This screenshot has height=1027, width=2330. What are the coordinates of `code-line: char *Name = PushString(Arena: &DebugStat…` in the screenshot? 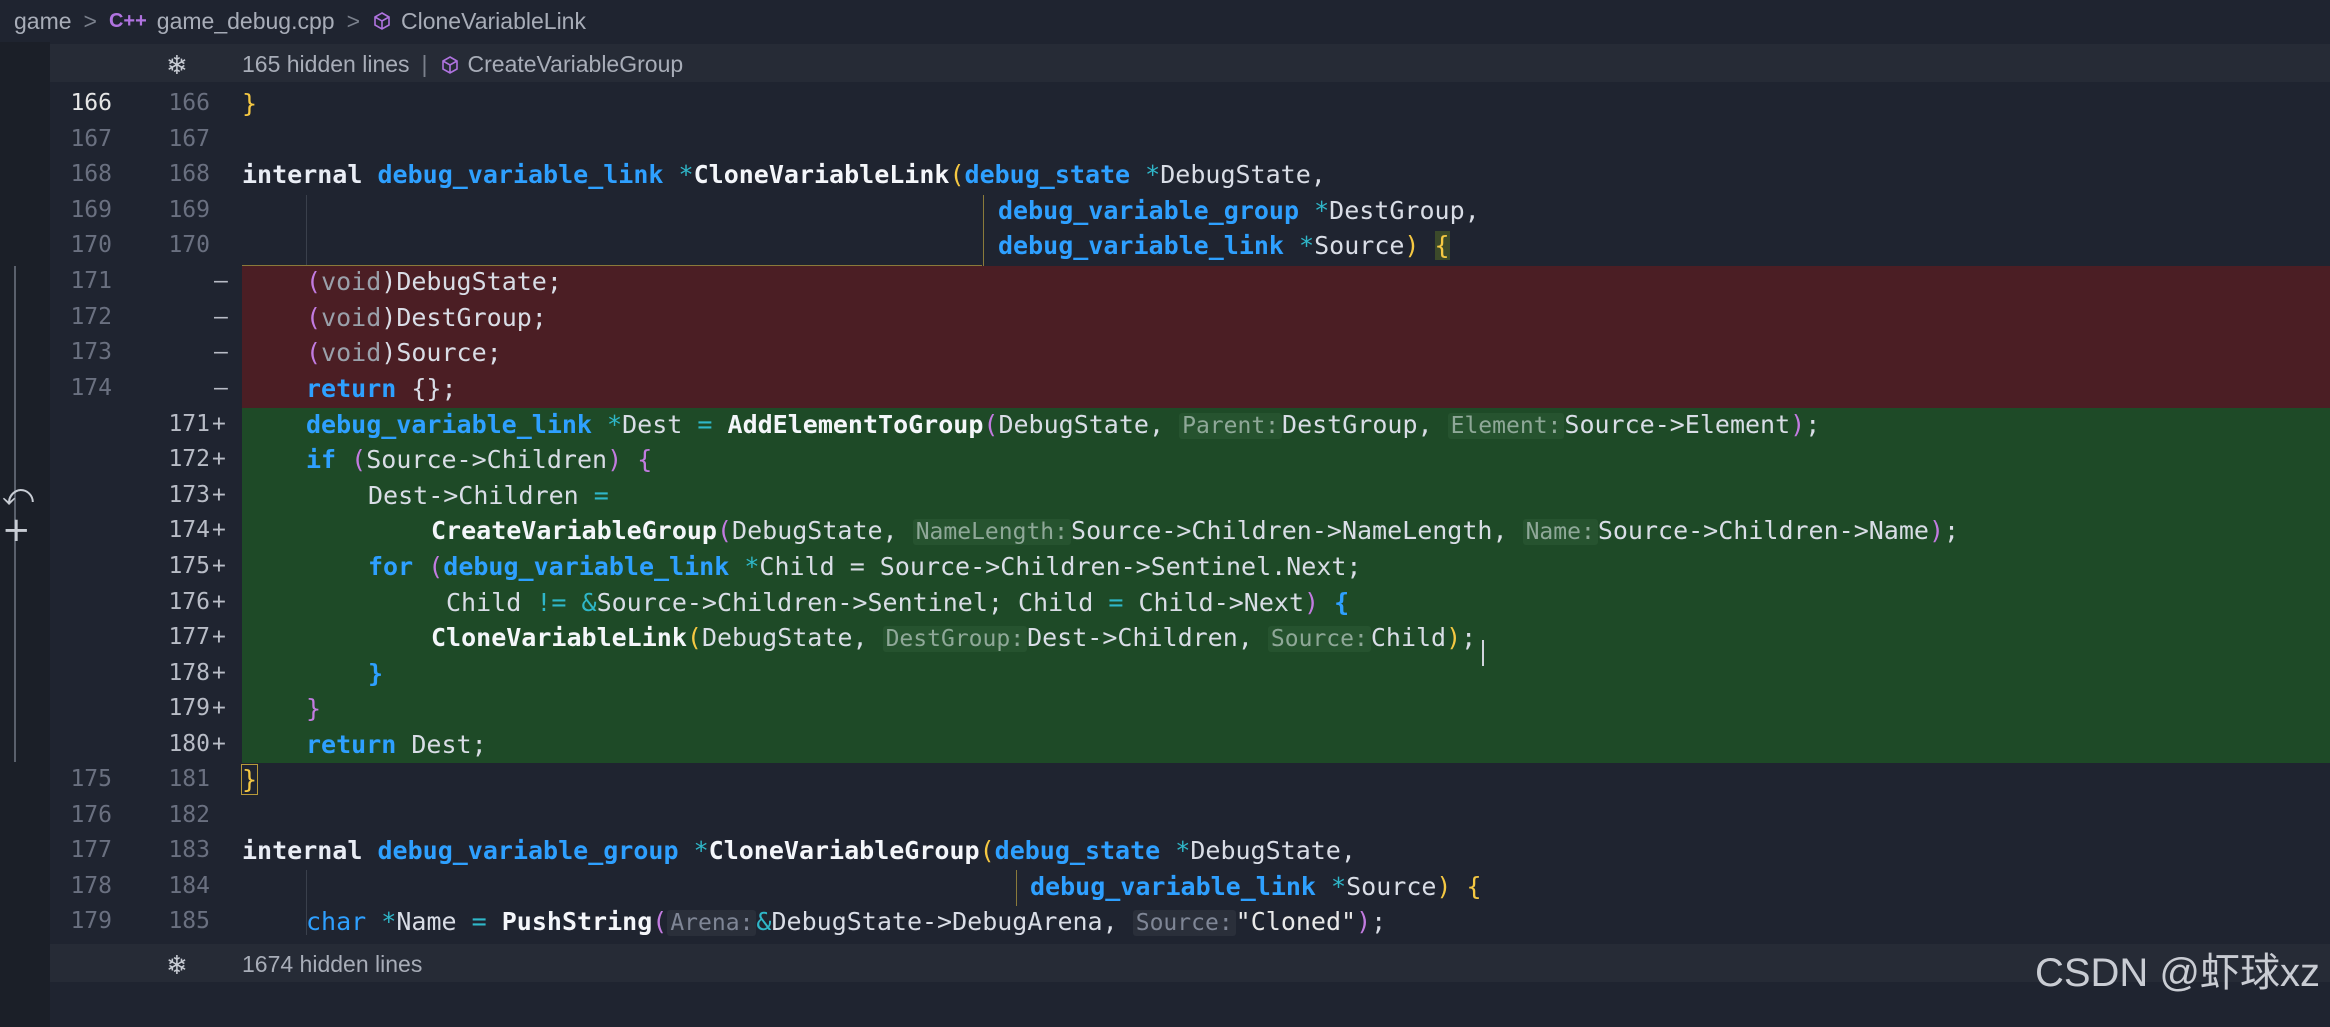 It's located at (1165, 922).